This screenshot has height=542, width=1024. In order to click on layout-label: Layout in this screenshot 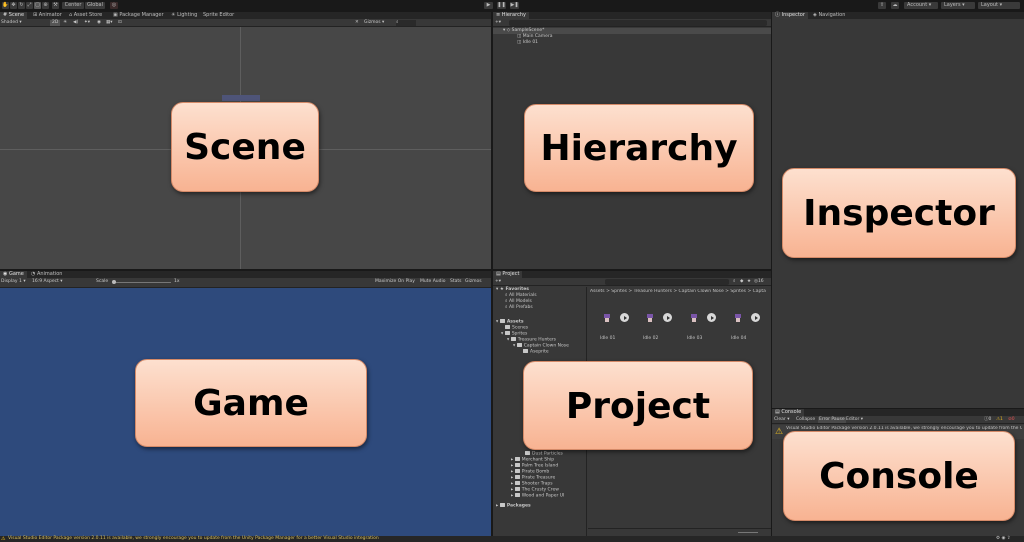, I will do `click(989, 5)`.